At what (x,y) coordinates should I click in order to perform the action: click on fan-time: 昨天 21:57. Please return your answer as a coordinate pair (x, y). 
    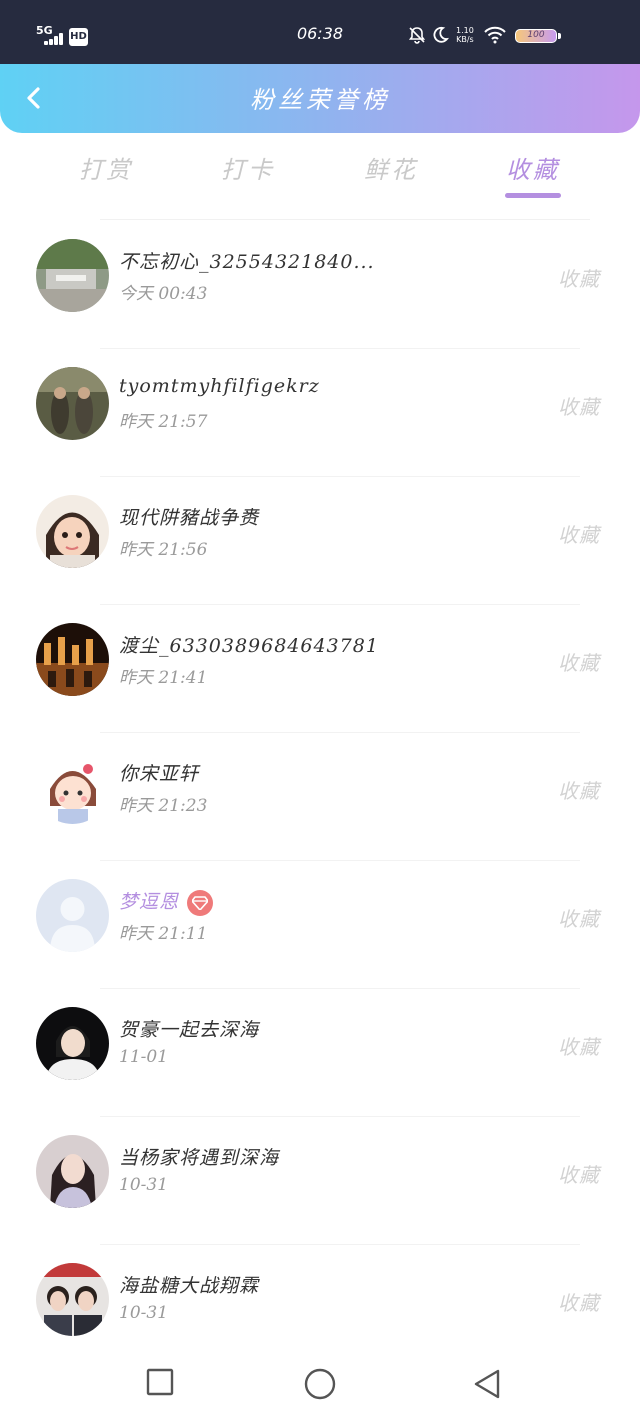
    Looking at the image, I should click on (163, 422).